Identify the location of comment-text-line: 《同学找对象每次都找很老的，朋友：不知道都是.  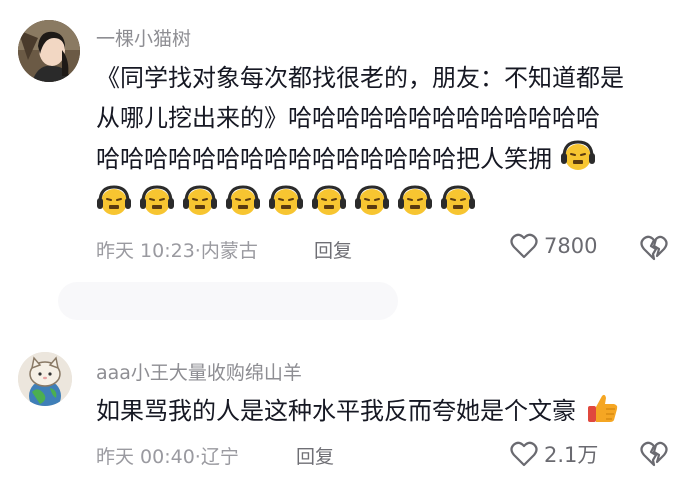
(360, 78).